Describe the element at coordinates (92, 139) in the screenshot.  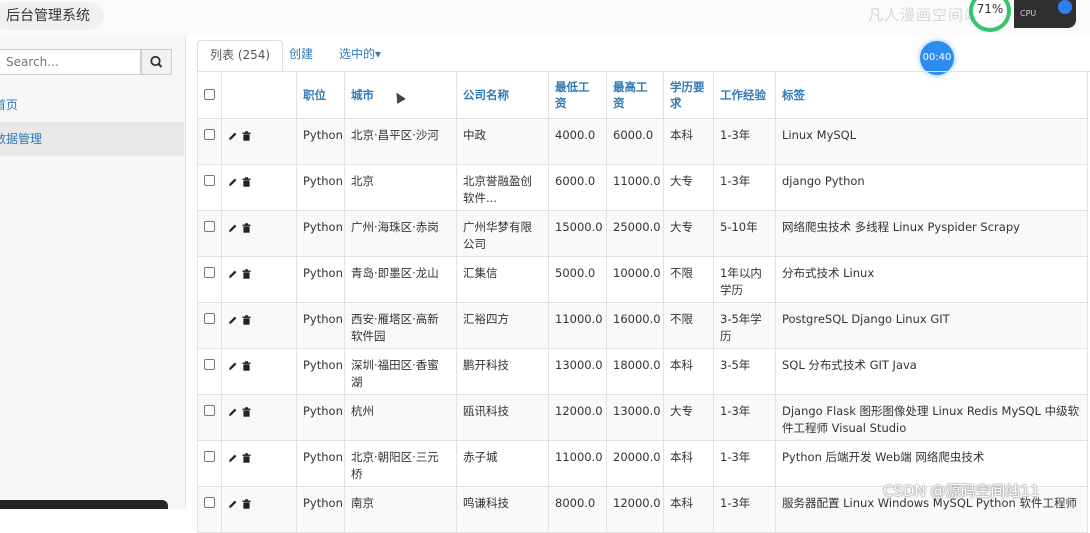
I see `sidebar-item-data-management: 数据管理` at that location.